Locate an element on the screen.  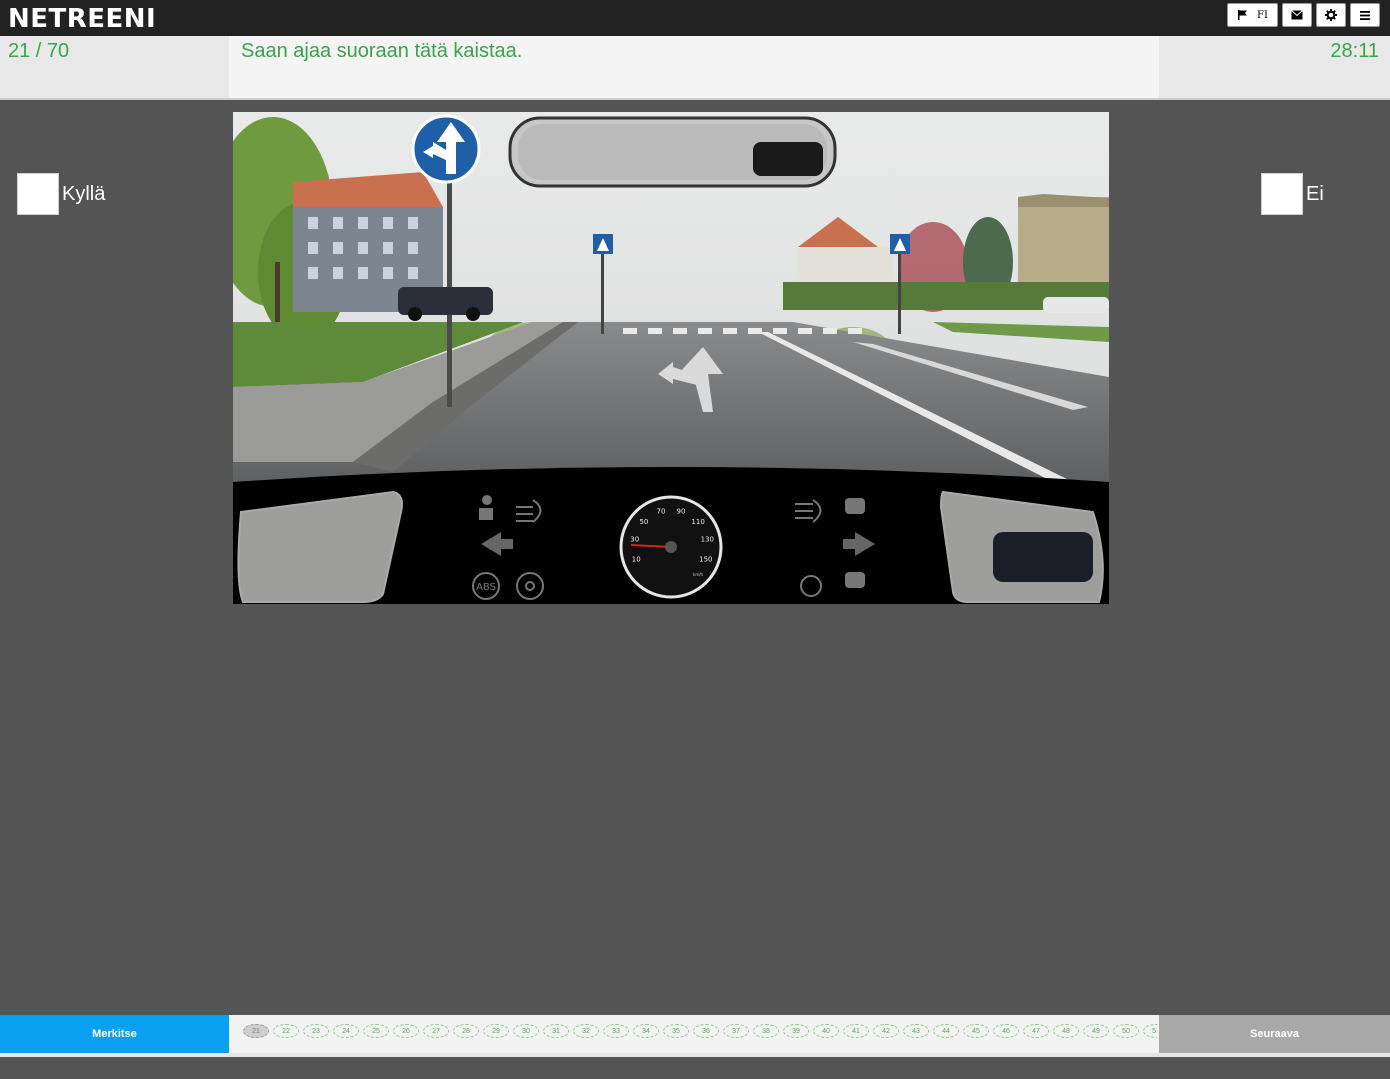
language-button: FI is located at coordinates (1252, 15).